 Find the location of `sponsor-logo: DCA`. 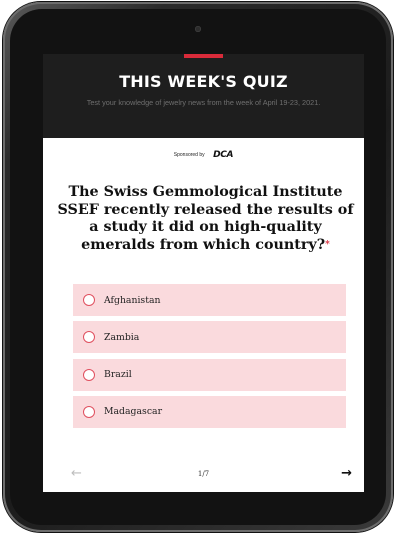

sponsor-logo: DCA is located at coordinates (223, 155).